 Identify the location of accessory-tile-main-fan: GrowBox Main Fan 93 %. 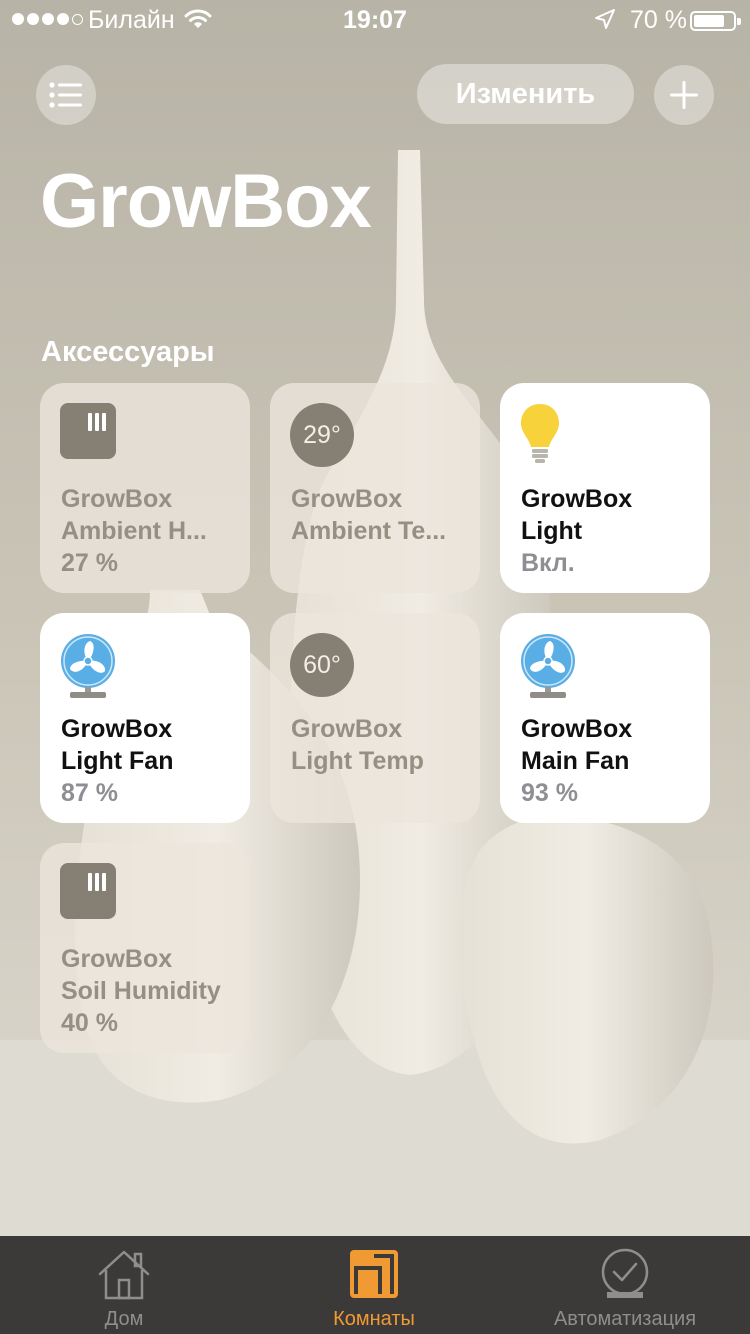
(605, 718).